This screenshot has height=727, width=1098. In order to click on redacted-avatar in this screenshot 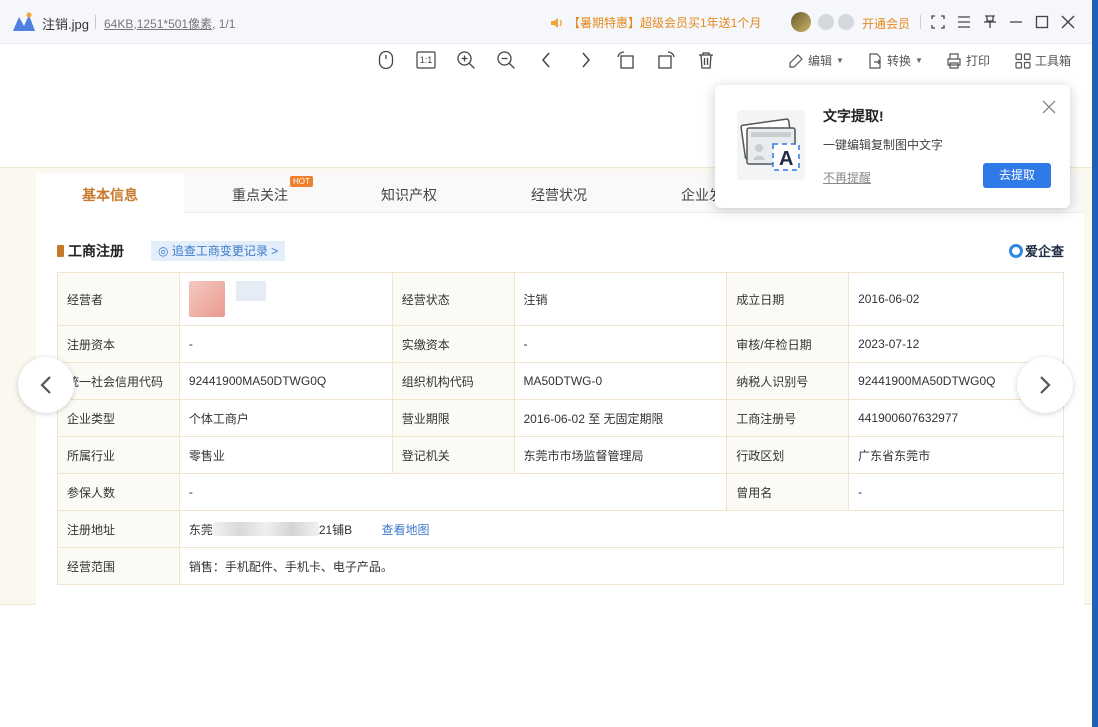, I will do `click(206, 299)`.